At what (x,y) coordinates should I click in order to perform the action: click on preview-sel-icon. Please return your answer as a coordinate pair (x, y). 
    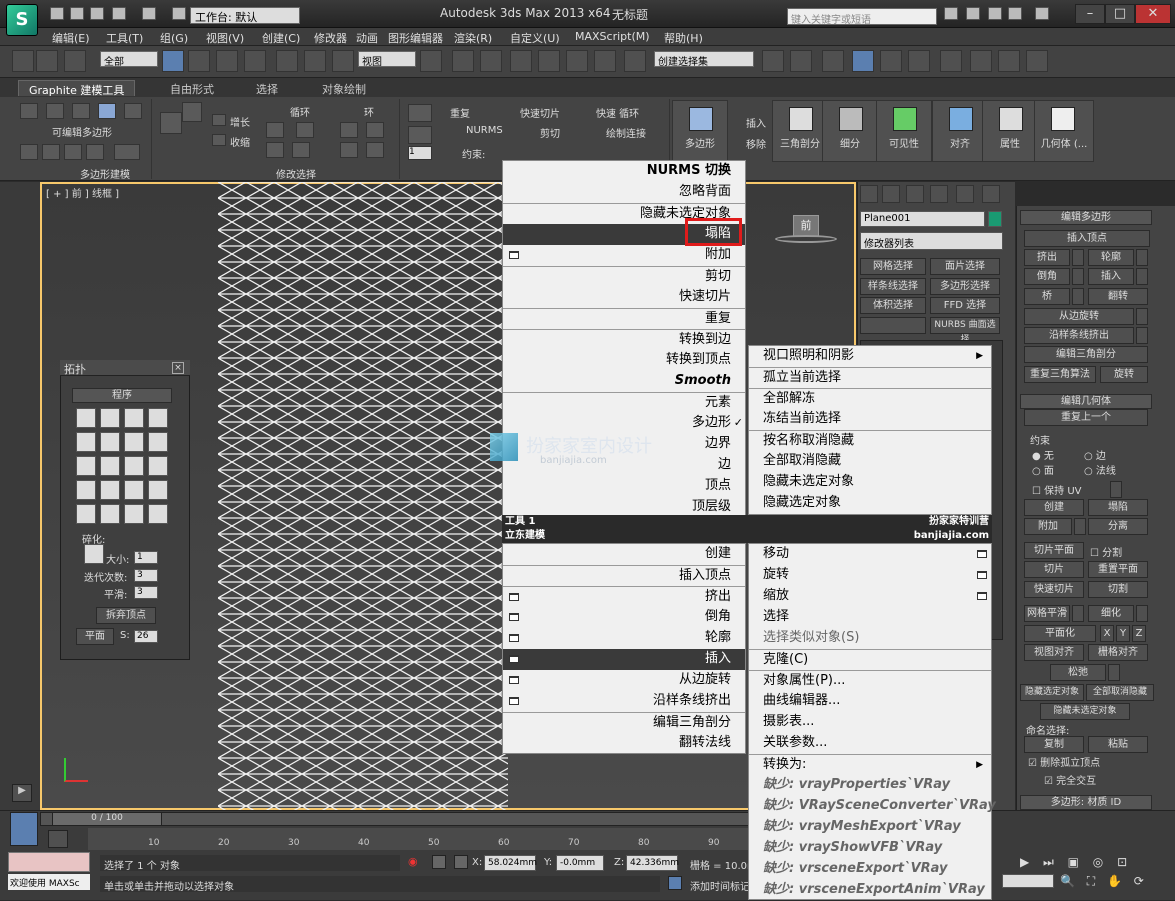
    Looking at the image, I should click on (127, 152).